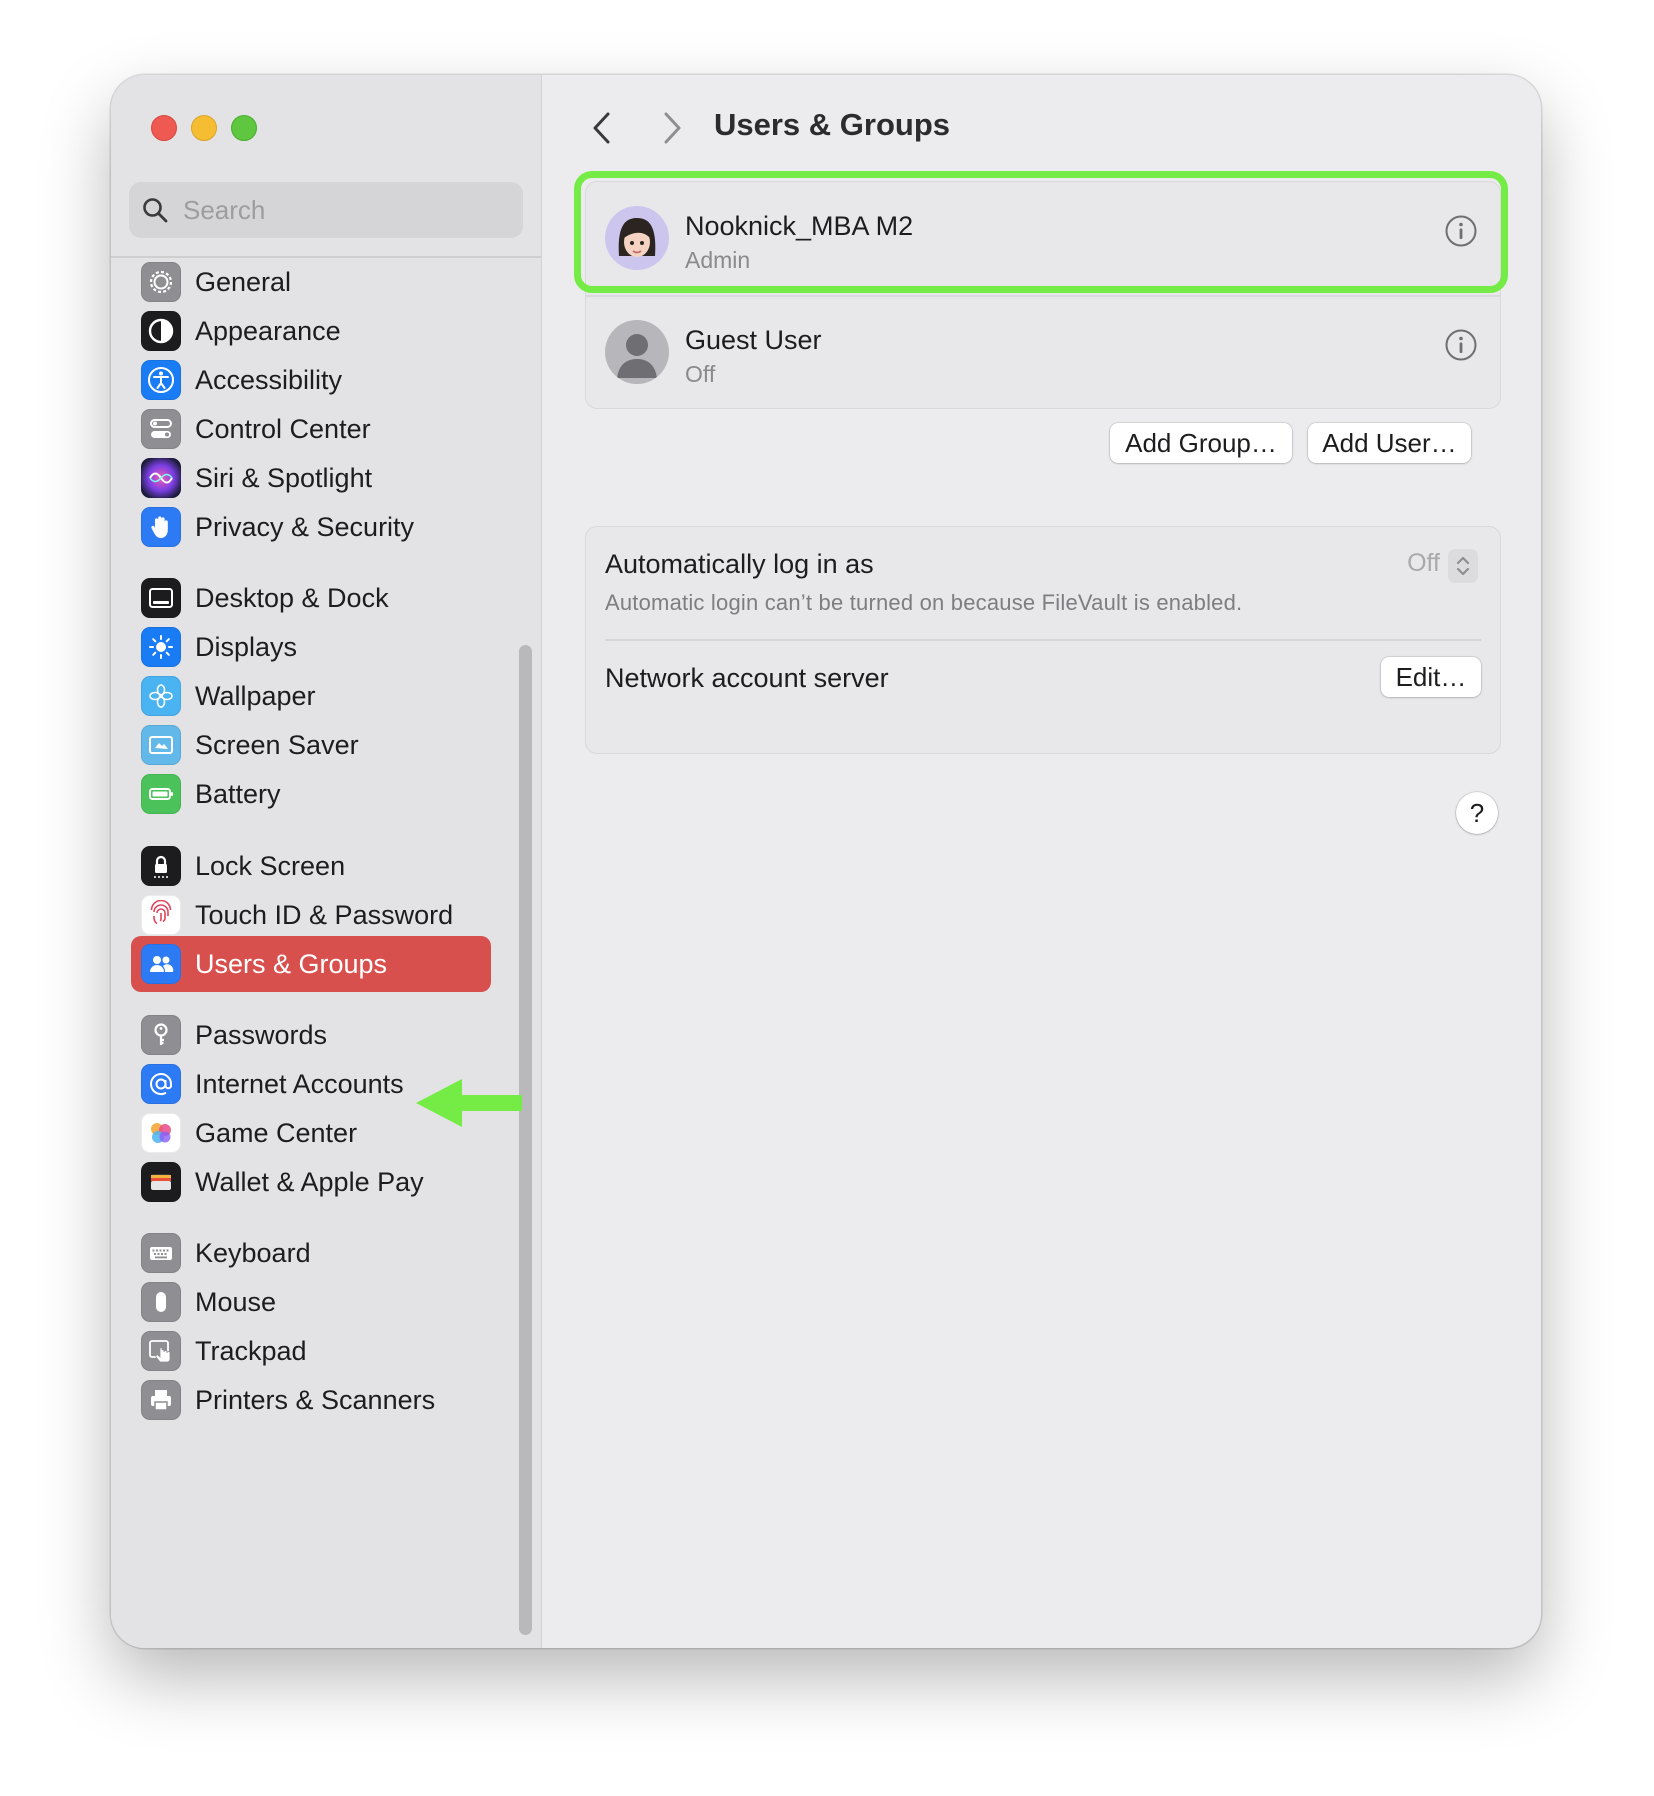 This screenshot has width=1654, height=1796. I want to click on sidebar-item-label: Printers & Scanners, so click(315, 1399).